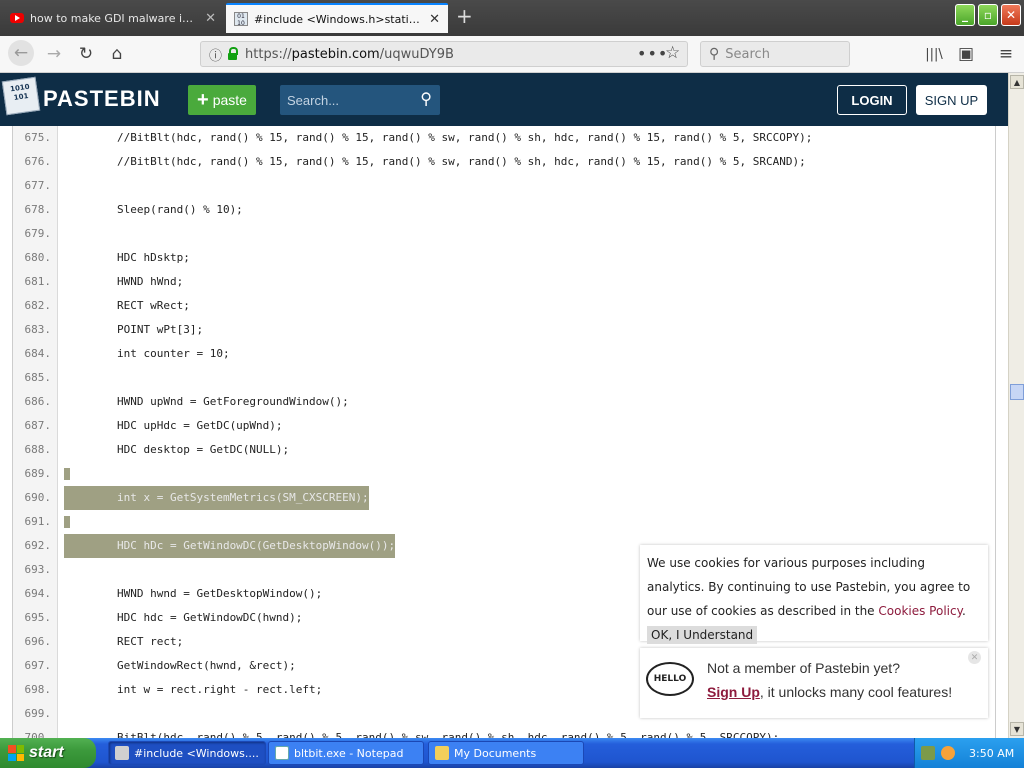  Describe the element at coordinates (920, 611) in the screenshot. I see `cookies-policy-link: Cookies Policy` at that location.